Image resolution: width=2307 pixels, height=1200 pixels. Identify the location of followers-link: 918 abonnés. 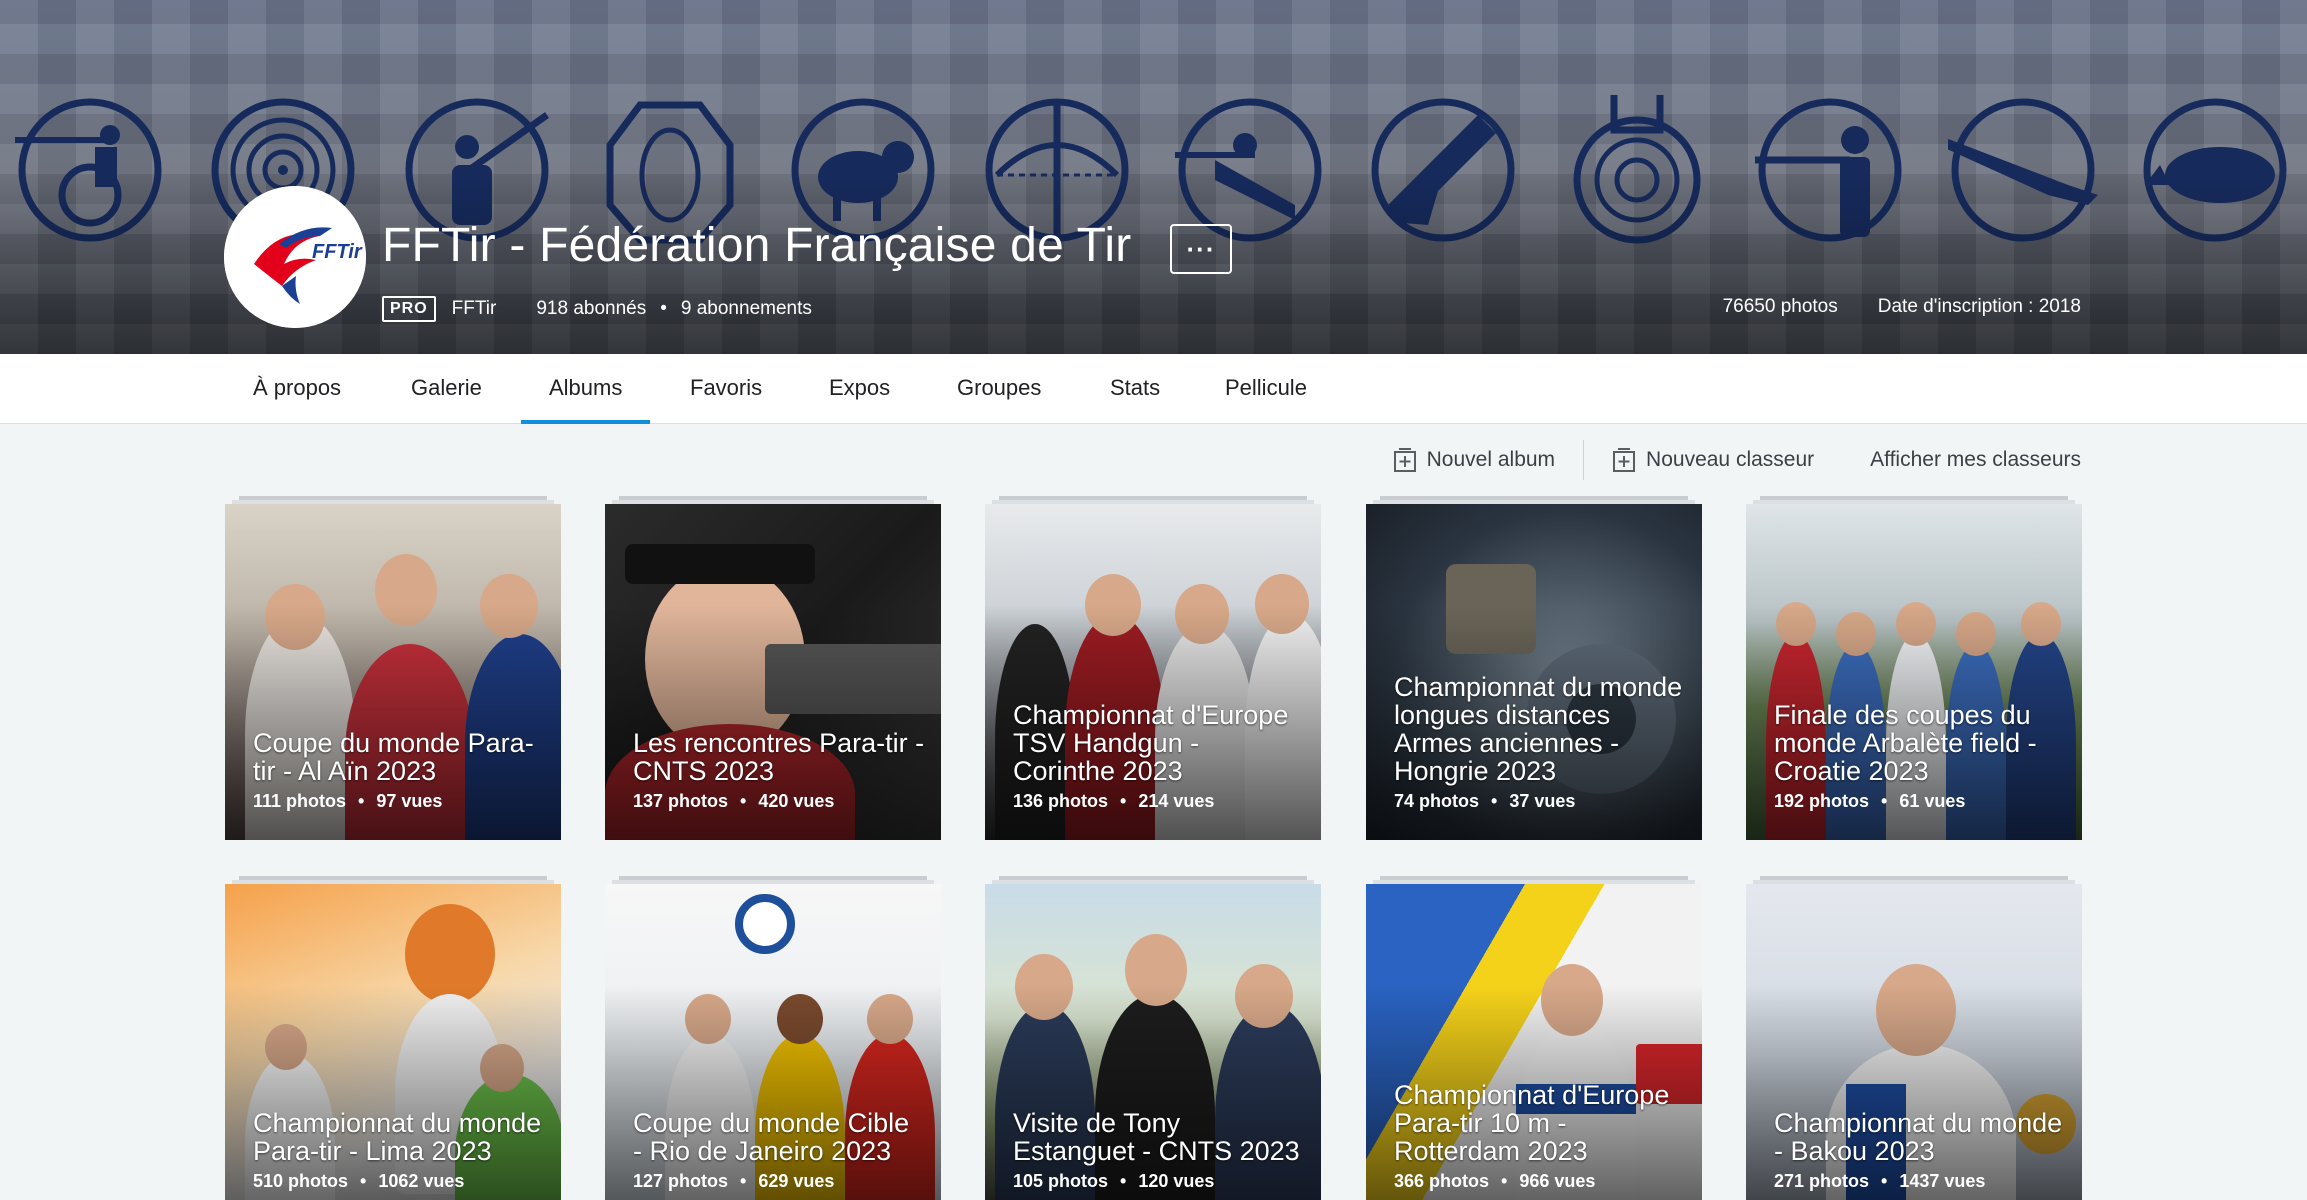
(591, 309).